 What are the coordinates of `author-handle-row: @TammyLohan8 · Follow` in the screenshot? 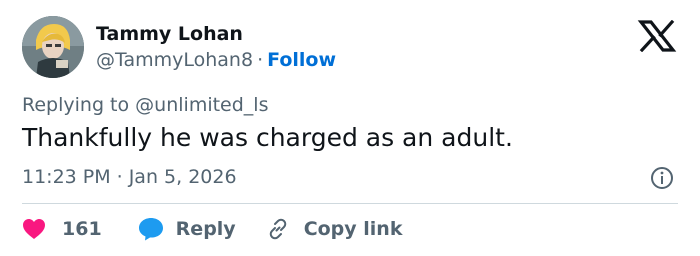 It's located at (216, 60).